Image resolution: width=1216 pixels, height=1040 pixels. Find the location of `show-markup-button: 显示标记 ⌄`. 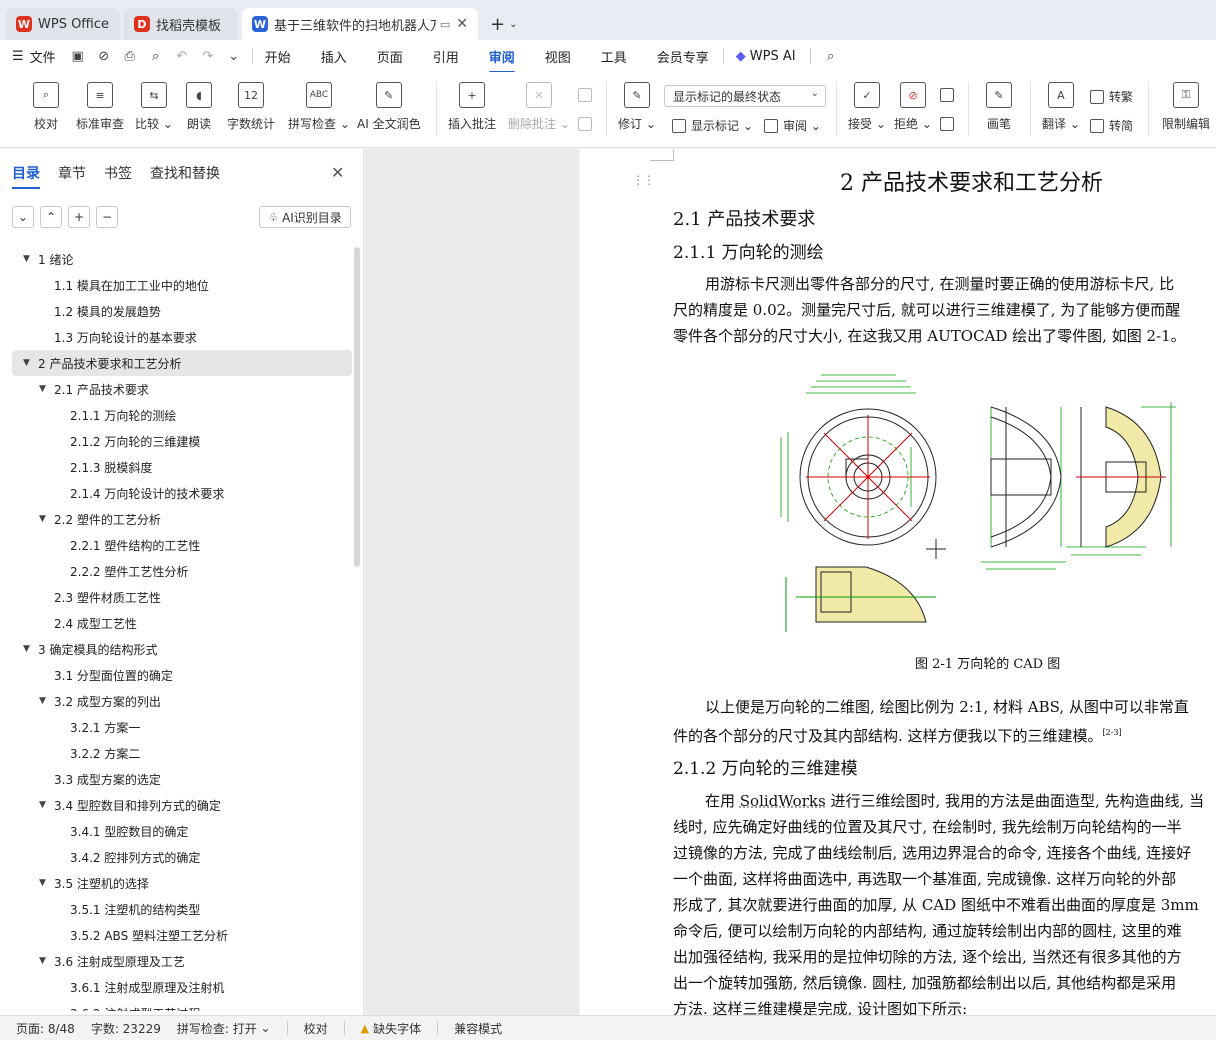

show-markup-button: 显示标记 ⌄ is located at coordinates (712, 125).